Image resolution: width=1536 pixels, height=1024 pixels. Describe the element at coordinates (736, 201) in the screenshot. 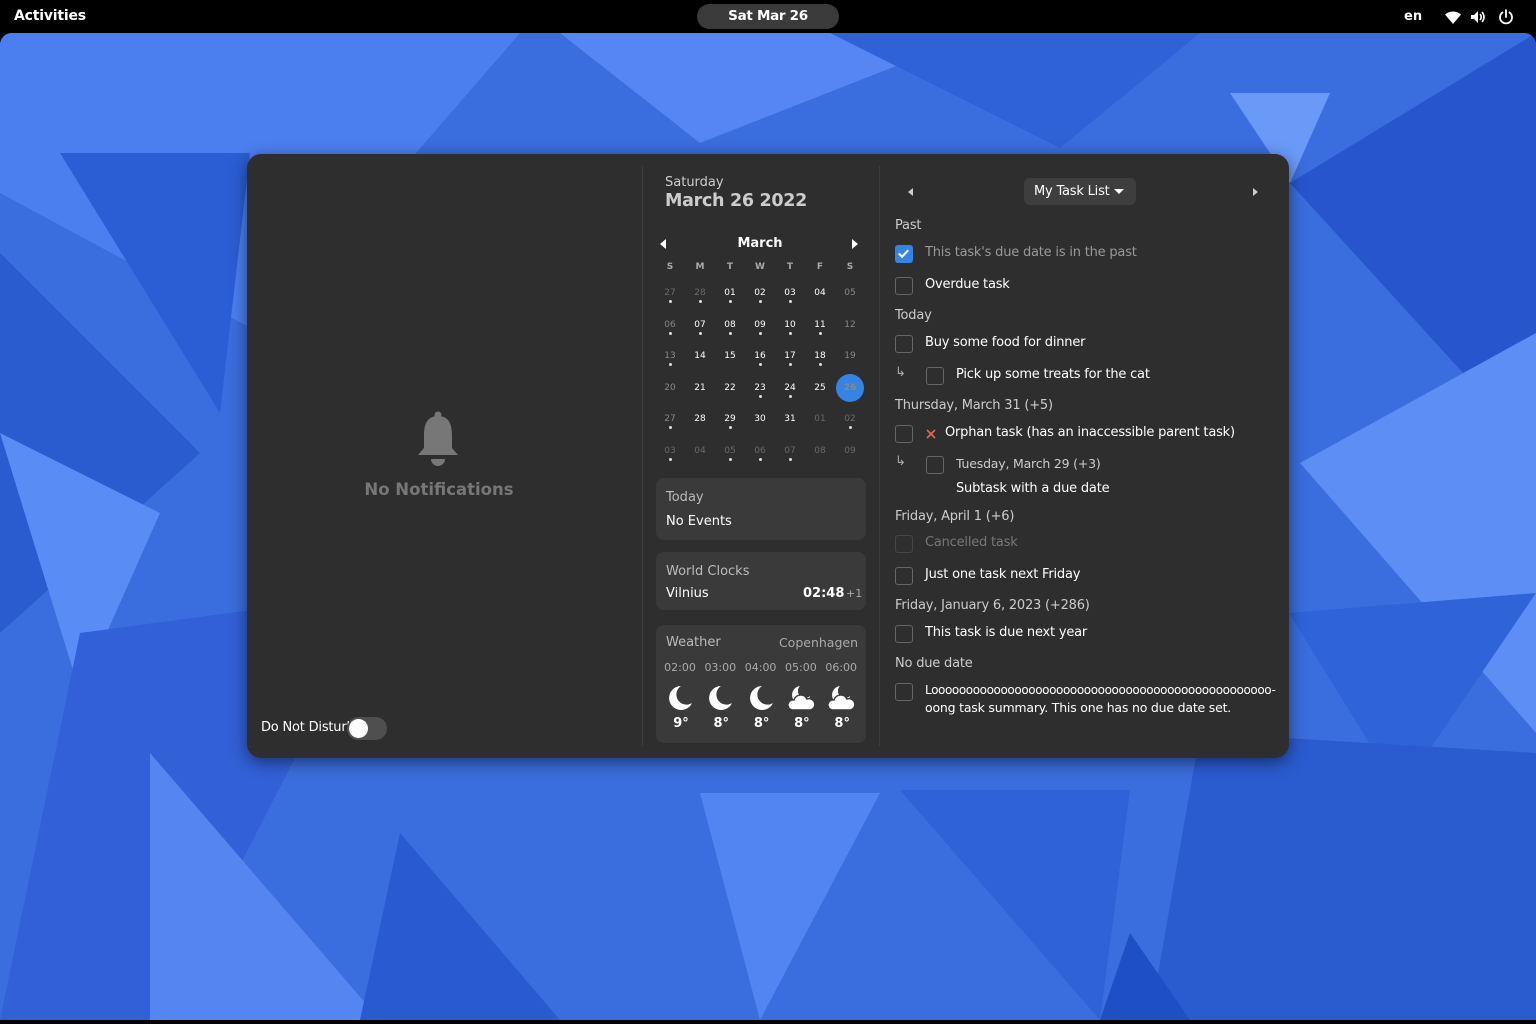

I see `date-label: March 26 2022` at that location.